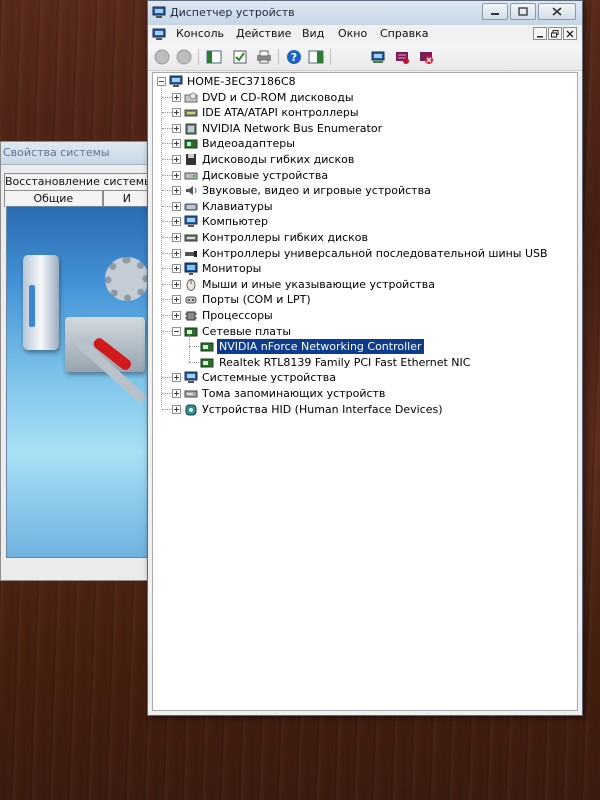 This screenshot has width=600, height=800. Describe the element at coordinates (365, 190) in the screenshot. I see `tree-category: Звуковые, видео и игровые устройства` at that location.